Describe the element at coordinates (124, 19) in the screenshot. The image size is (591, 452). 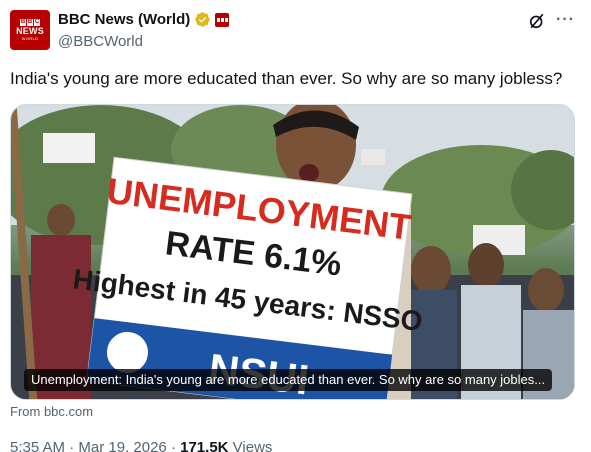
I see `author-name: BBC News (World)` at that location.